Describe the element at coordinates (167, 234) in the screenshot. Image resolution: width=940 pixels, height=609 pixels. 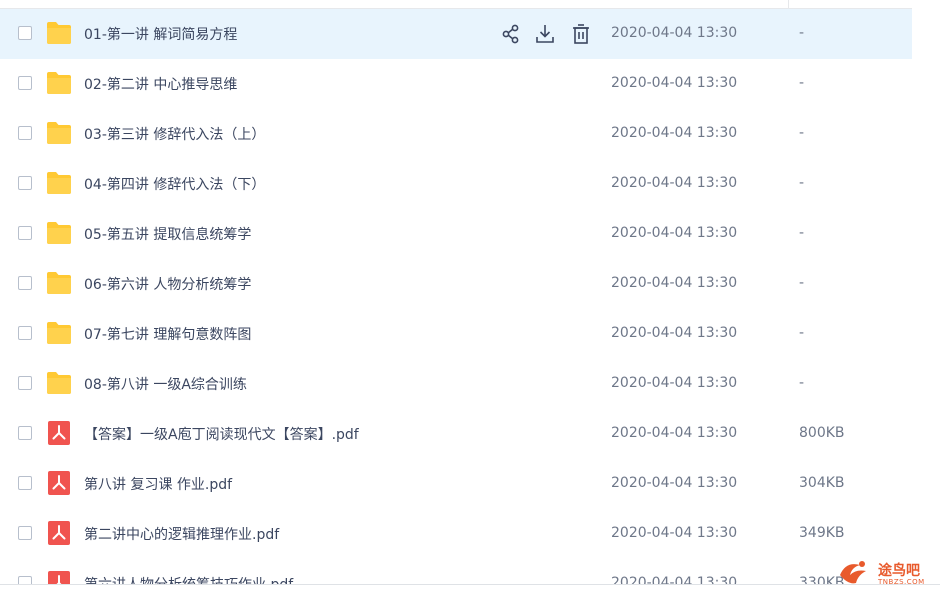
I see `file-name: 05-第五讲 提取信息统筹学` at that location.